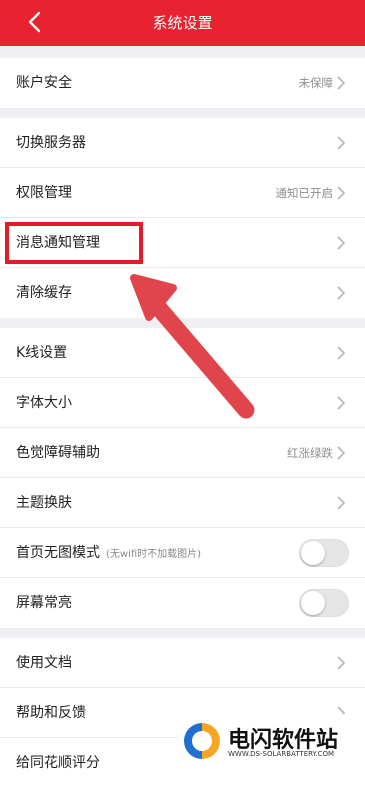  I want to click on row-screen-always-on: 屏幕常亮, so click(182, 603).